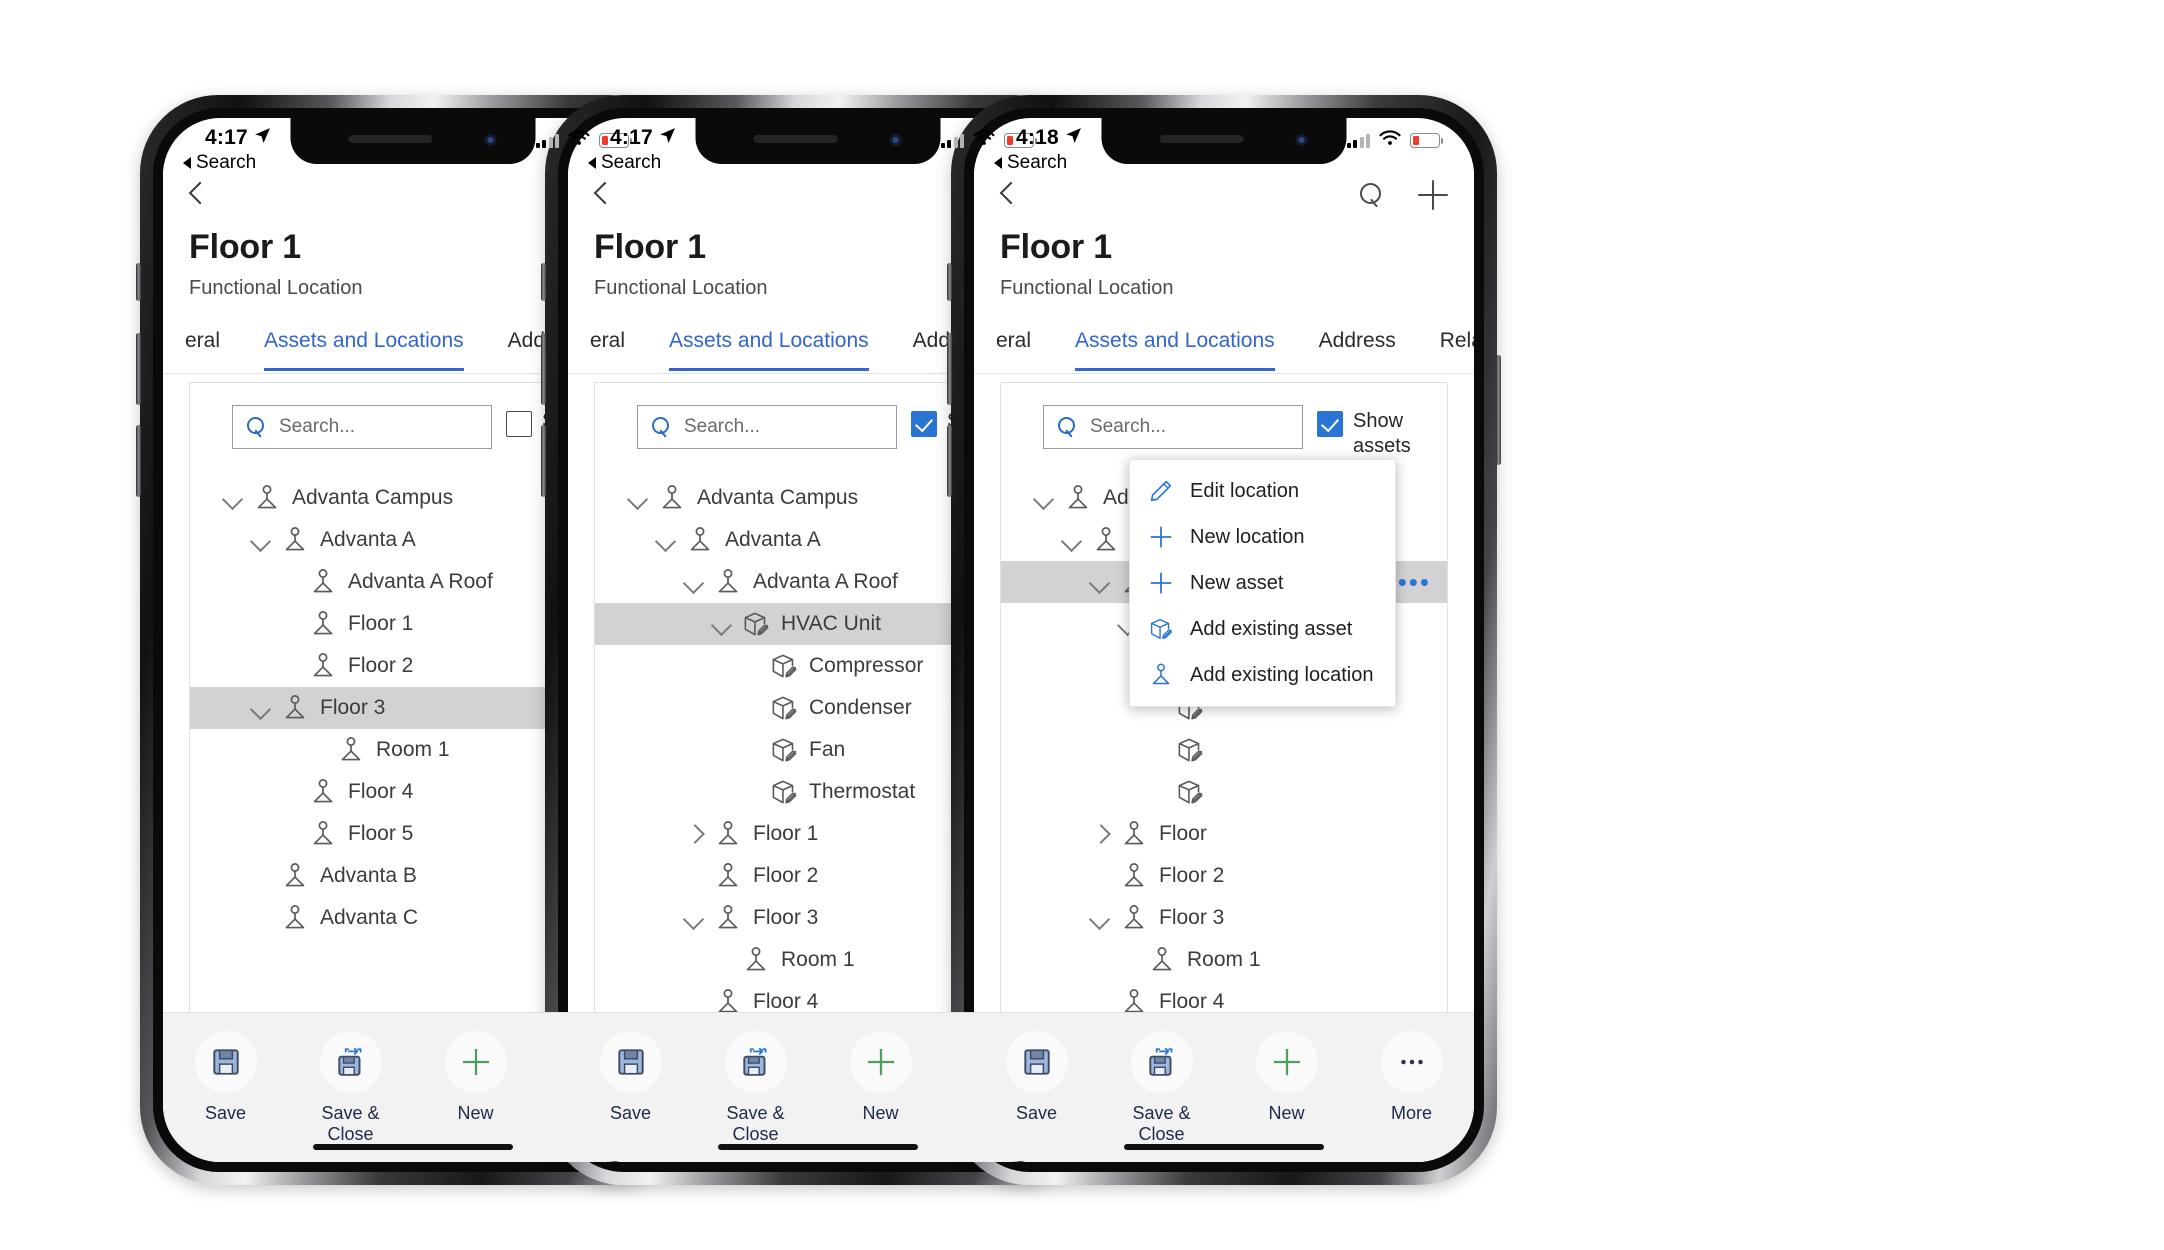 The width and height of the screenshot is (2164, 1250). What do you see at coordinates (1394, 140) in the screenshot?
I see `status-indicators` at bounding box center [1394, 140].